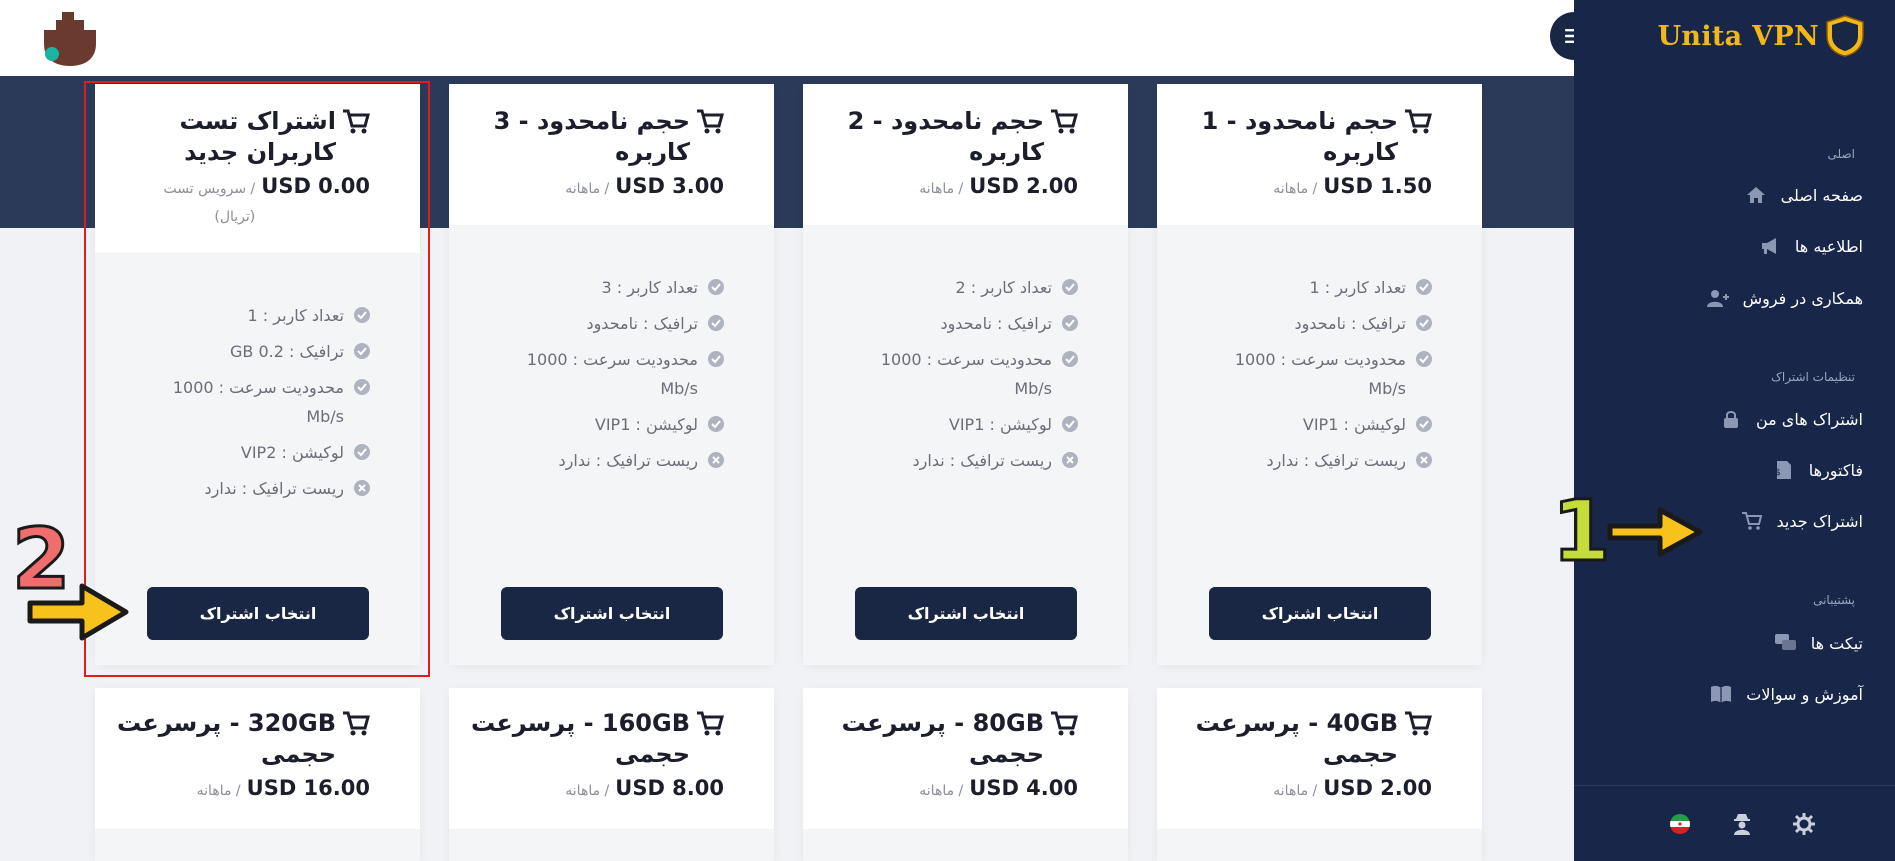 The height and width of the screenshot is (861, 1895). I want to click on chat-icon, so click(1785, 643).